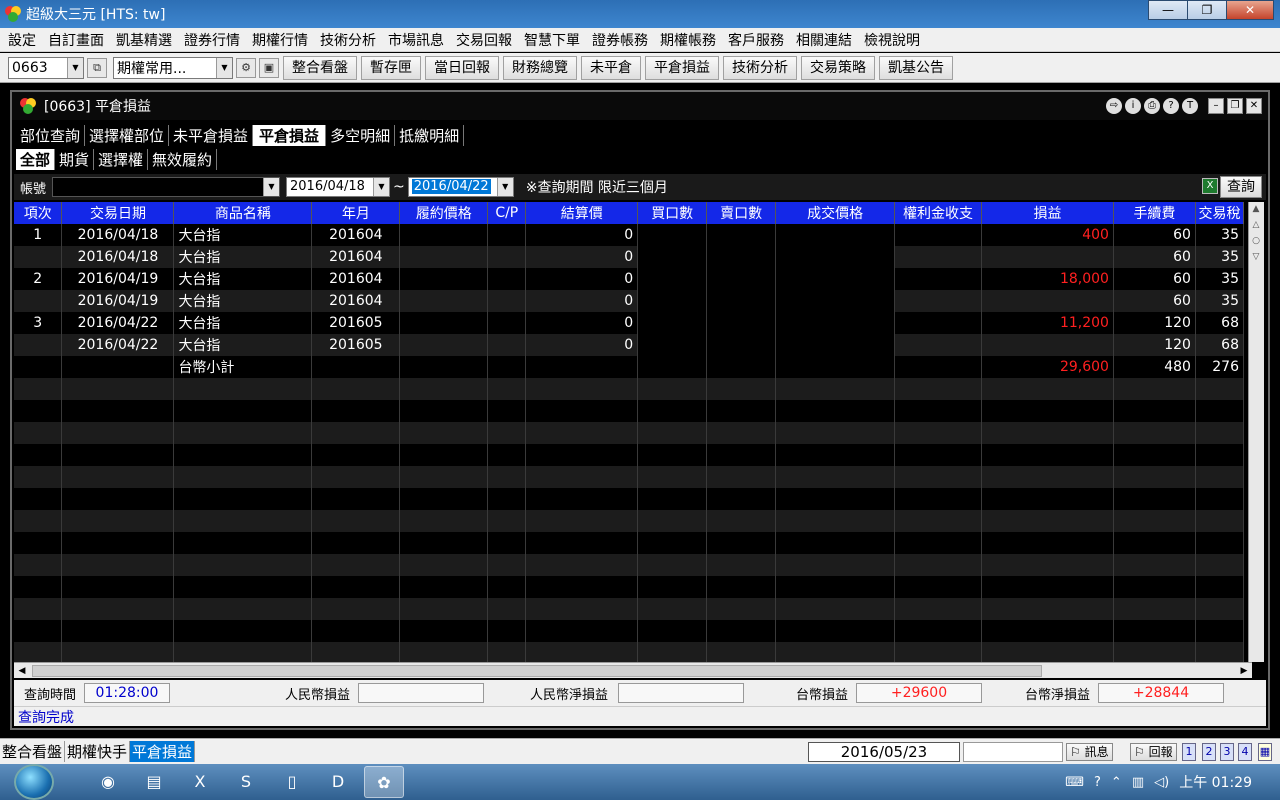 Image resolution: width=1280 pixels, height=800 pixels. I want to click on menu-help: 檢視說明, so click(892, 40).